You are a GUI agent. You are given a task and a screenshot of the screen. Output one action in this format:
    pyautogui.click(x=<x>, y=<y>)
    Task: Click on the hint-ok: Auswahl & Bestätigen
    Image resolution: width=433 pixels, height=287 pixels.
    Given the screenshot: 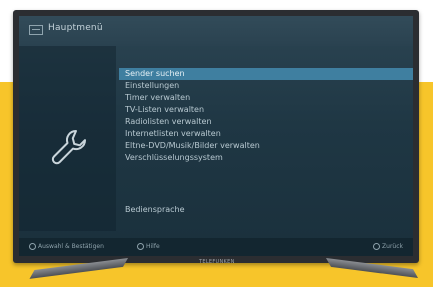 What is the action you would take?
    pyautogui.click(x=66, y=247)
    